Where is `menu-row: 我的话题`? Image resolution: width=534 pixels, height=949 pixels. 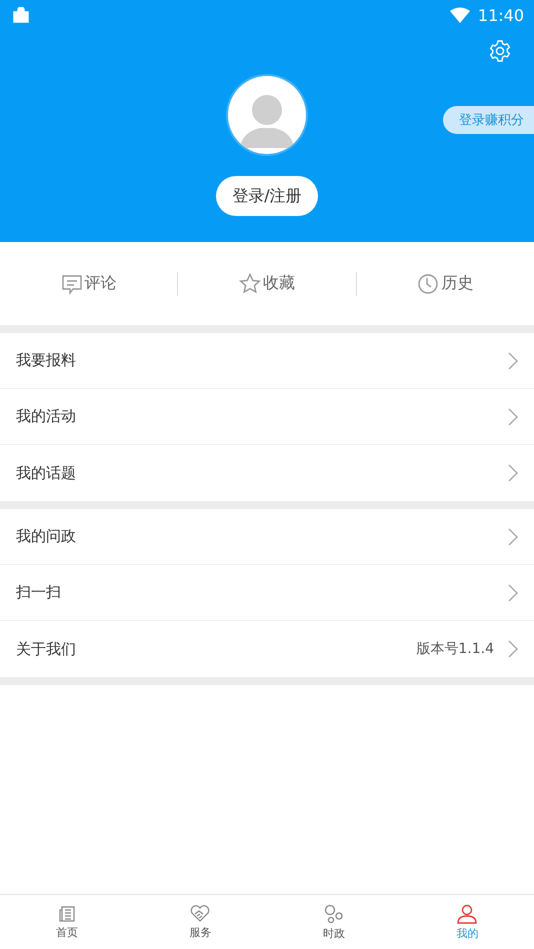
menu-row: 我的话题 is located at coordinates (267, 473).